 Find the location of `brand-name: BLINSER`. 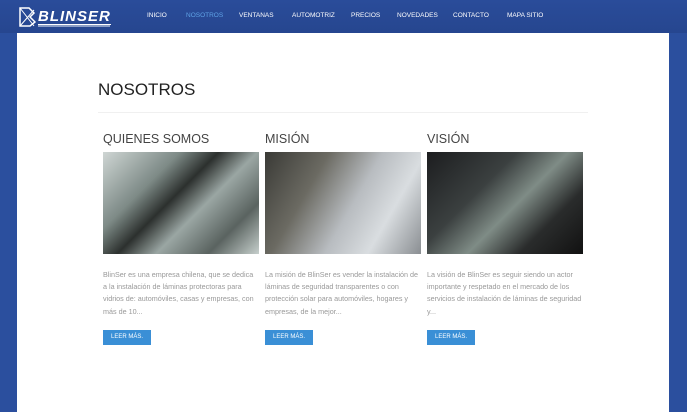

brand-name: BLINSER is located at coordinates (74, 16).